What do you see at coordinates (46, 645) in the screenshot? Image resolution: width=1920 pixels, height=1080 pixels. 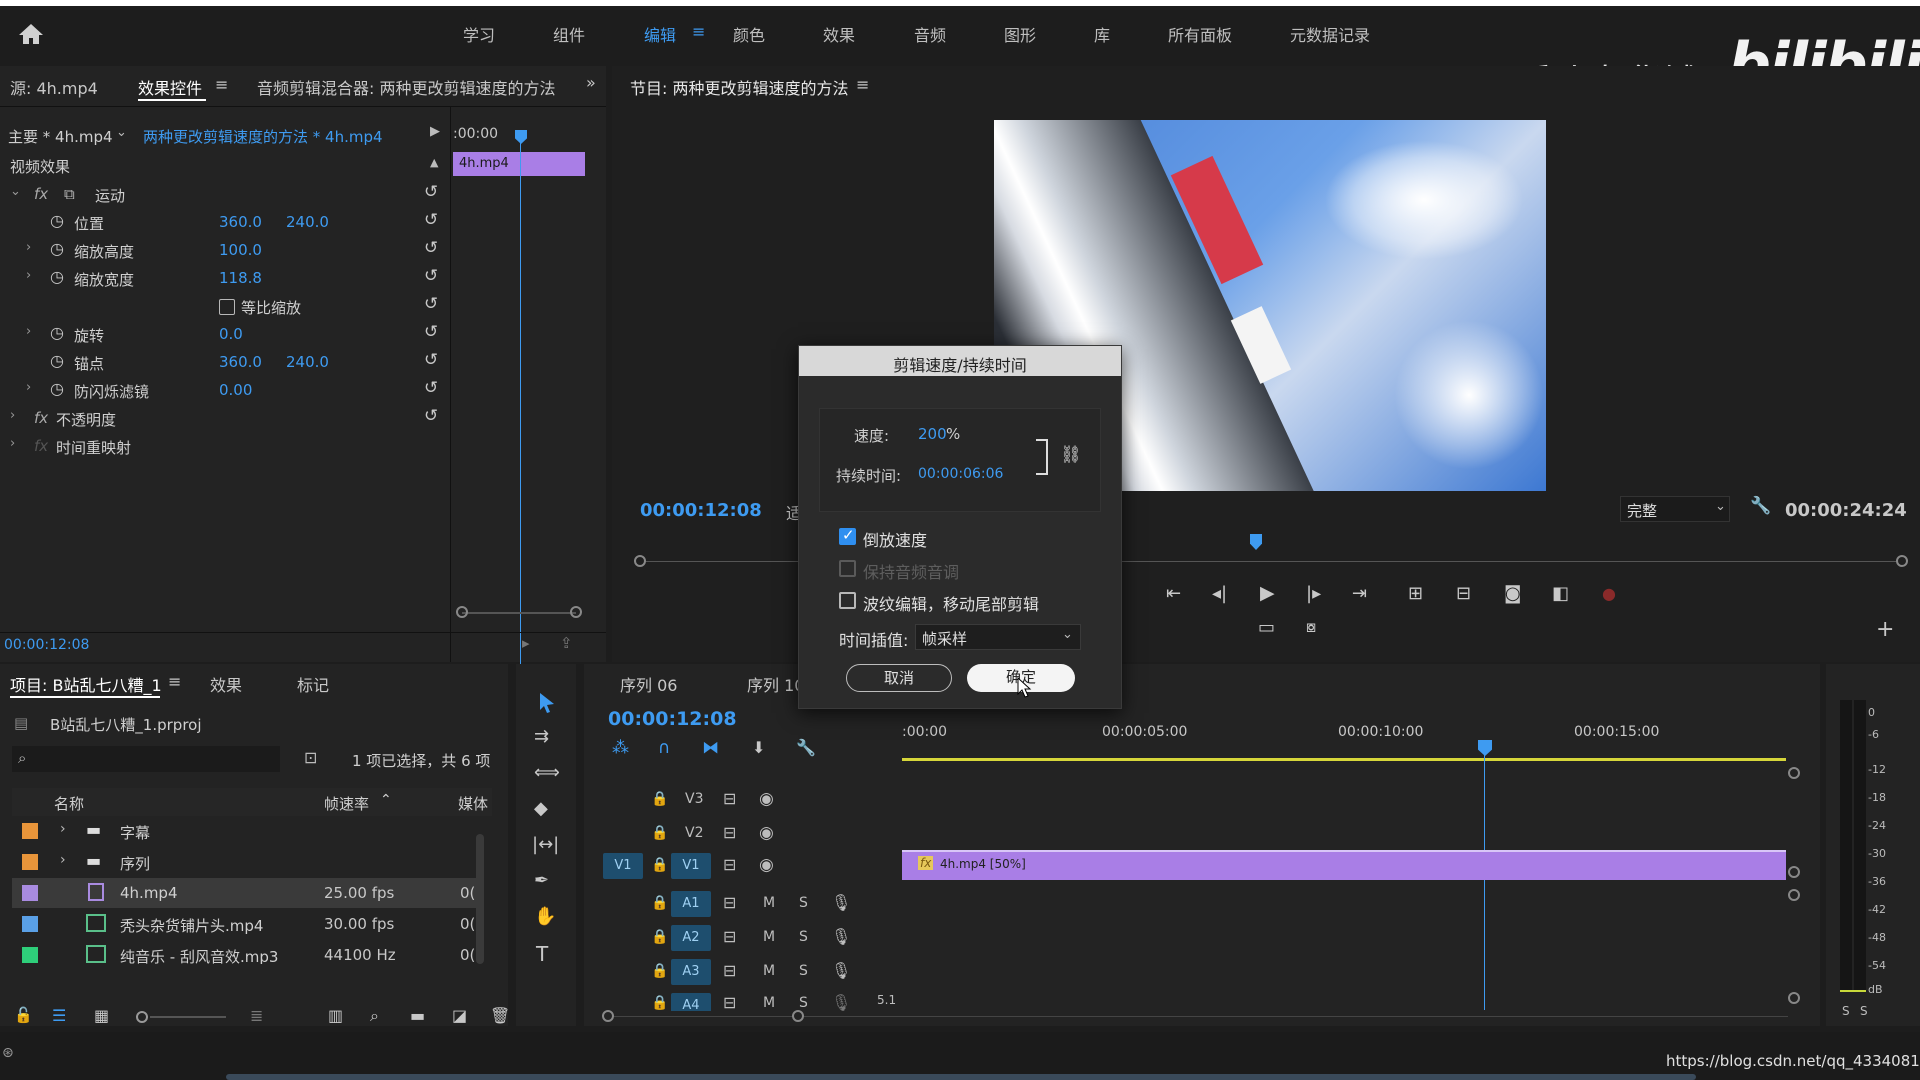 I see `effect-panel-timecode: 00:00:12:08` at bounding box center [46, 645].